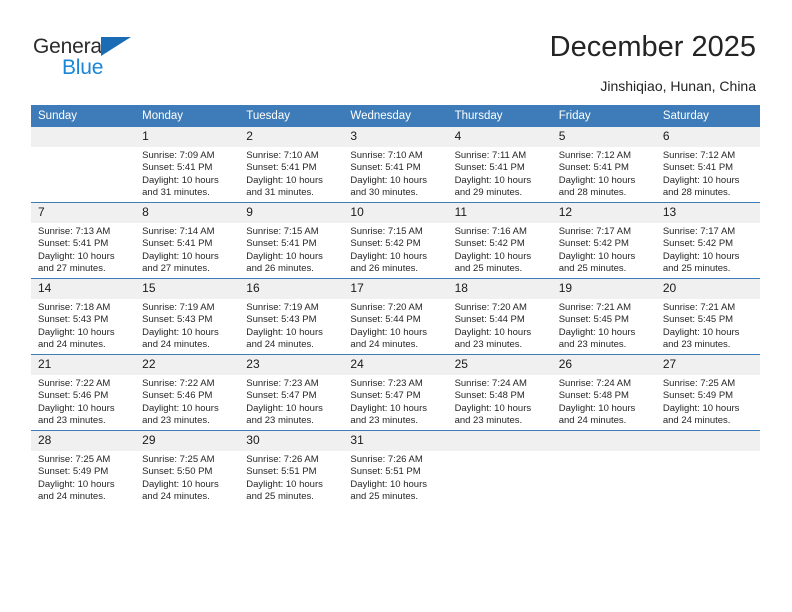 Image resolution: width=792 pixels, height=612 pixels. What do you see at coordinates (281, 472) in the screenshot?
I see `sunset-text: Sunset: 5:51 PM` at bounding box center [281, 472].